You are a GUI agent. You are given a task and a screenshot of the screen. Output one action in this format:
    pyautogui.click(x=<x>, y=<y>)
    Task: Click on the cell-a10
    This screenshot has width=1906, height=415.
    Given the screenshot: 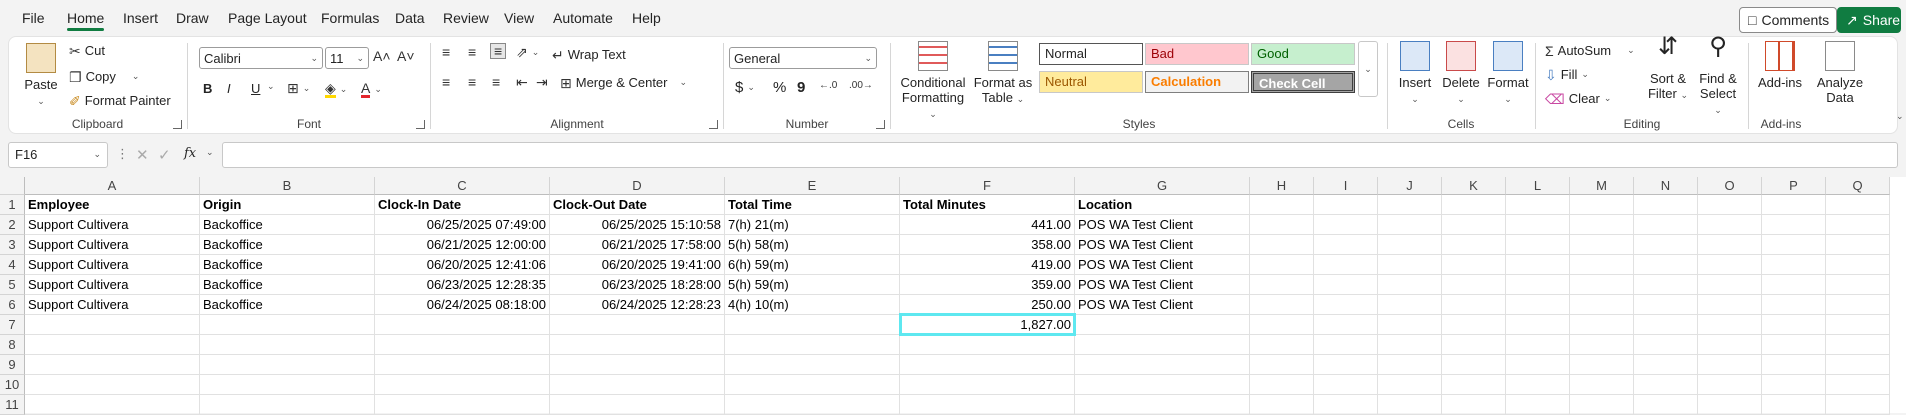 What is the action you would take?
    pyautogui.click(x=112, y=385)
    